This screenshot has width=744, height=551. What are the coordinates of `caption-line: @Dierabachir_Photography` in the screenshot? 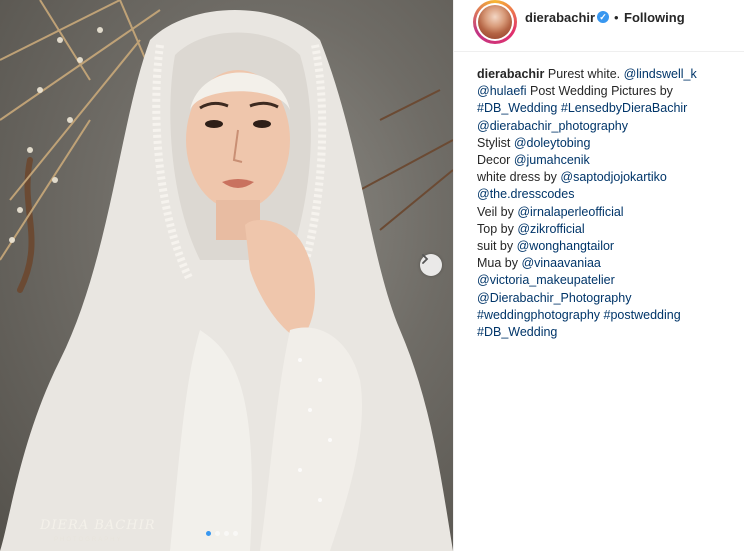 It's located at (607, 298).